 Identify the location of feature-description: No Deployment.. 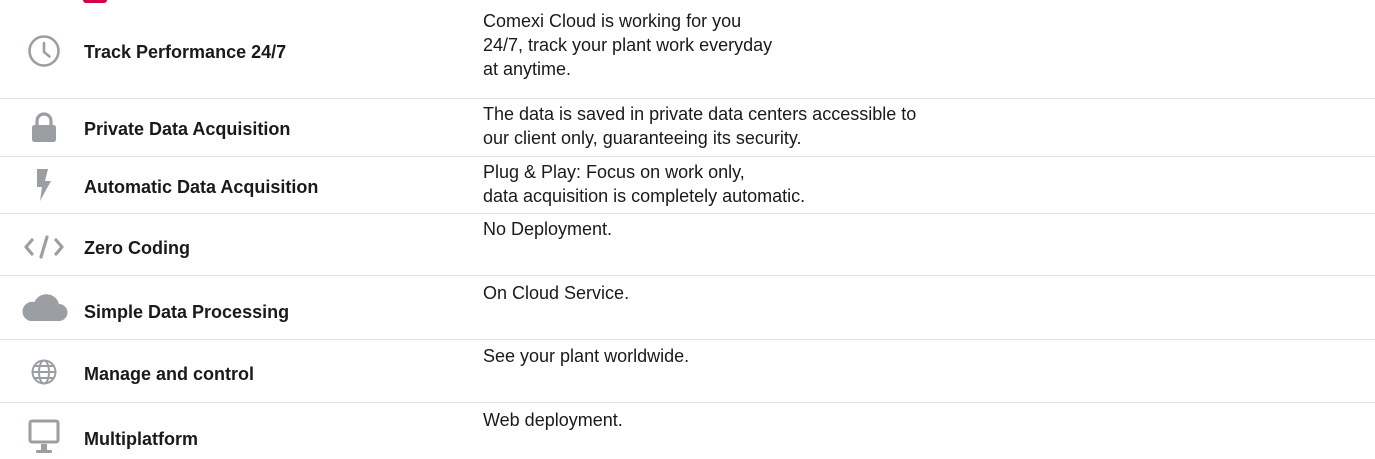
(547, 229).